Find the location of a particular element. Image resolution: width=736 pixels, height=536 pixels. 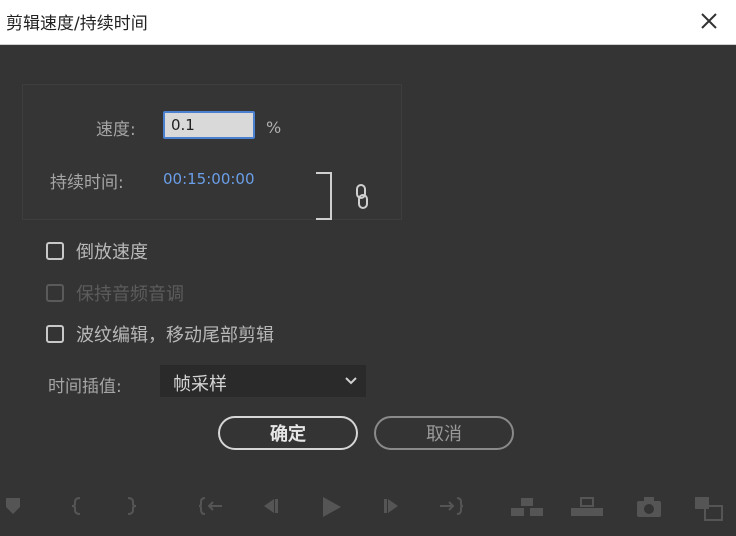

button-editor-icon is located at coordinates (709, 509).